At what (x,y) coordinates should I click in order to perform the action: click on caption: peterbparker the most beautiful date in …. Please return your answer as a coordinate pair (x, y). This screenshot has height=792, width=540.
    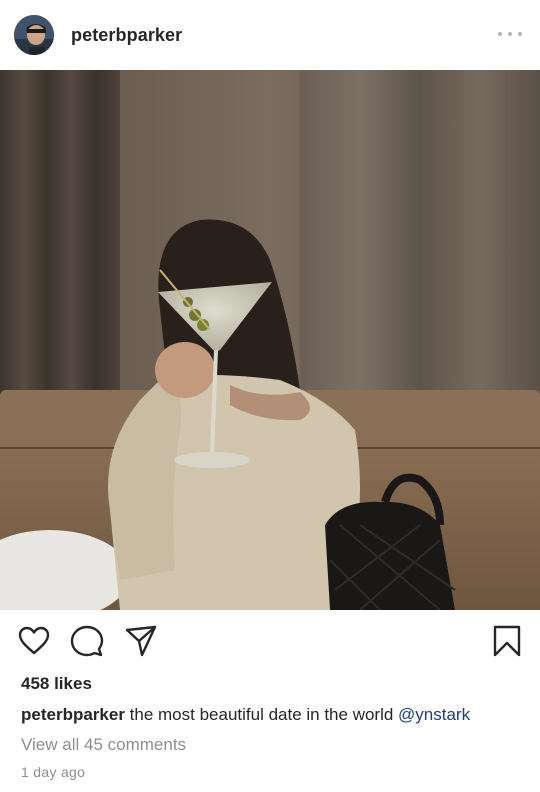
    Looking at the image, I should click on (245, 715).